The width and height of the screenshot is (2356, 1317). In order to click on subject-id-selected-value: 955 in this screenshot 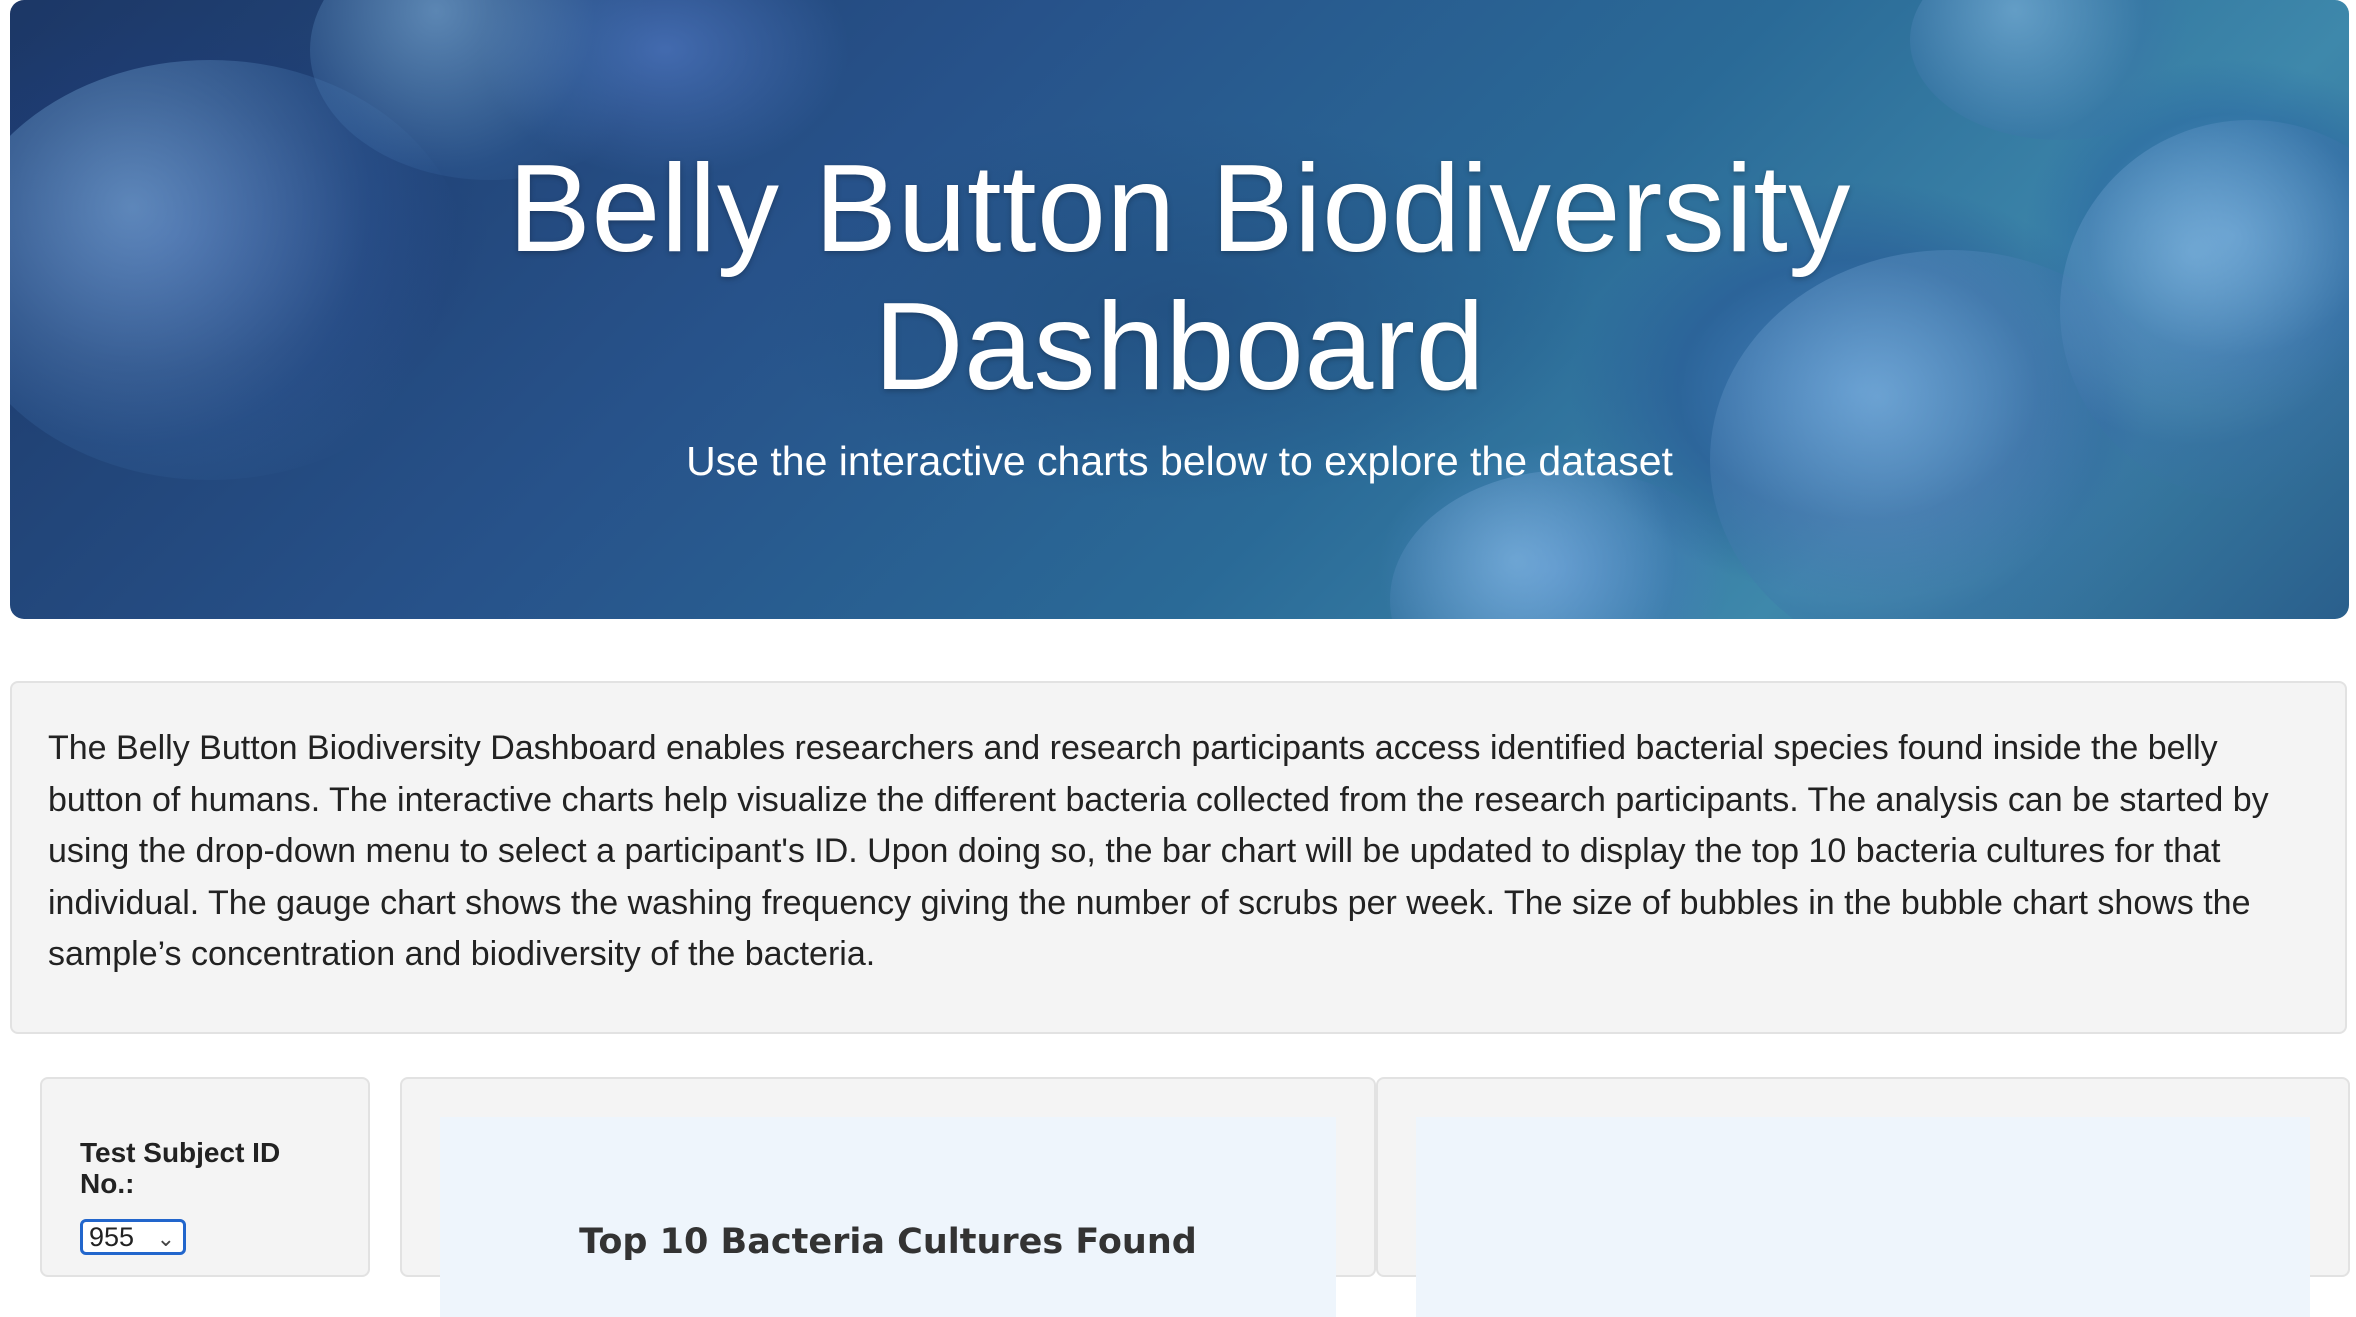, I will do `click(112, 1237)`.